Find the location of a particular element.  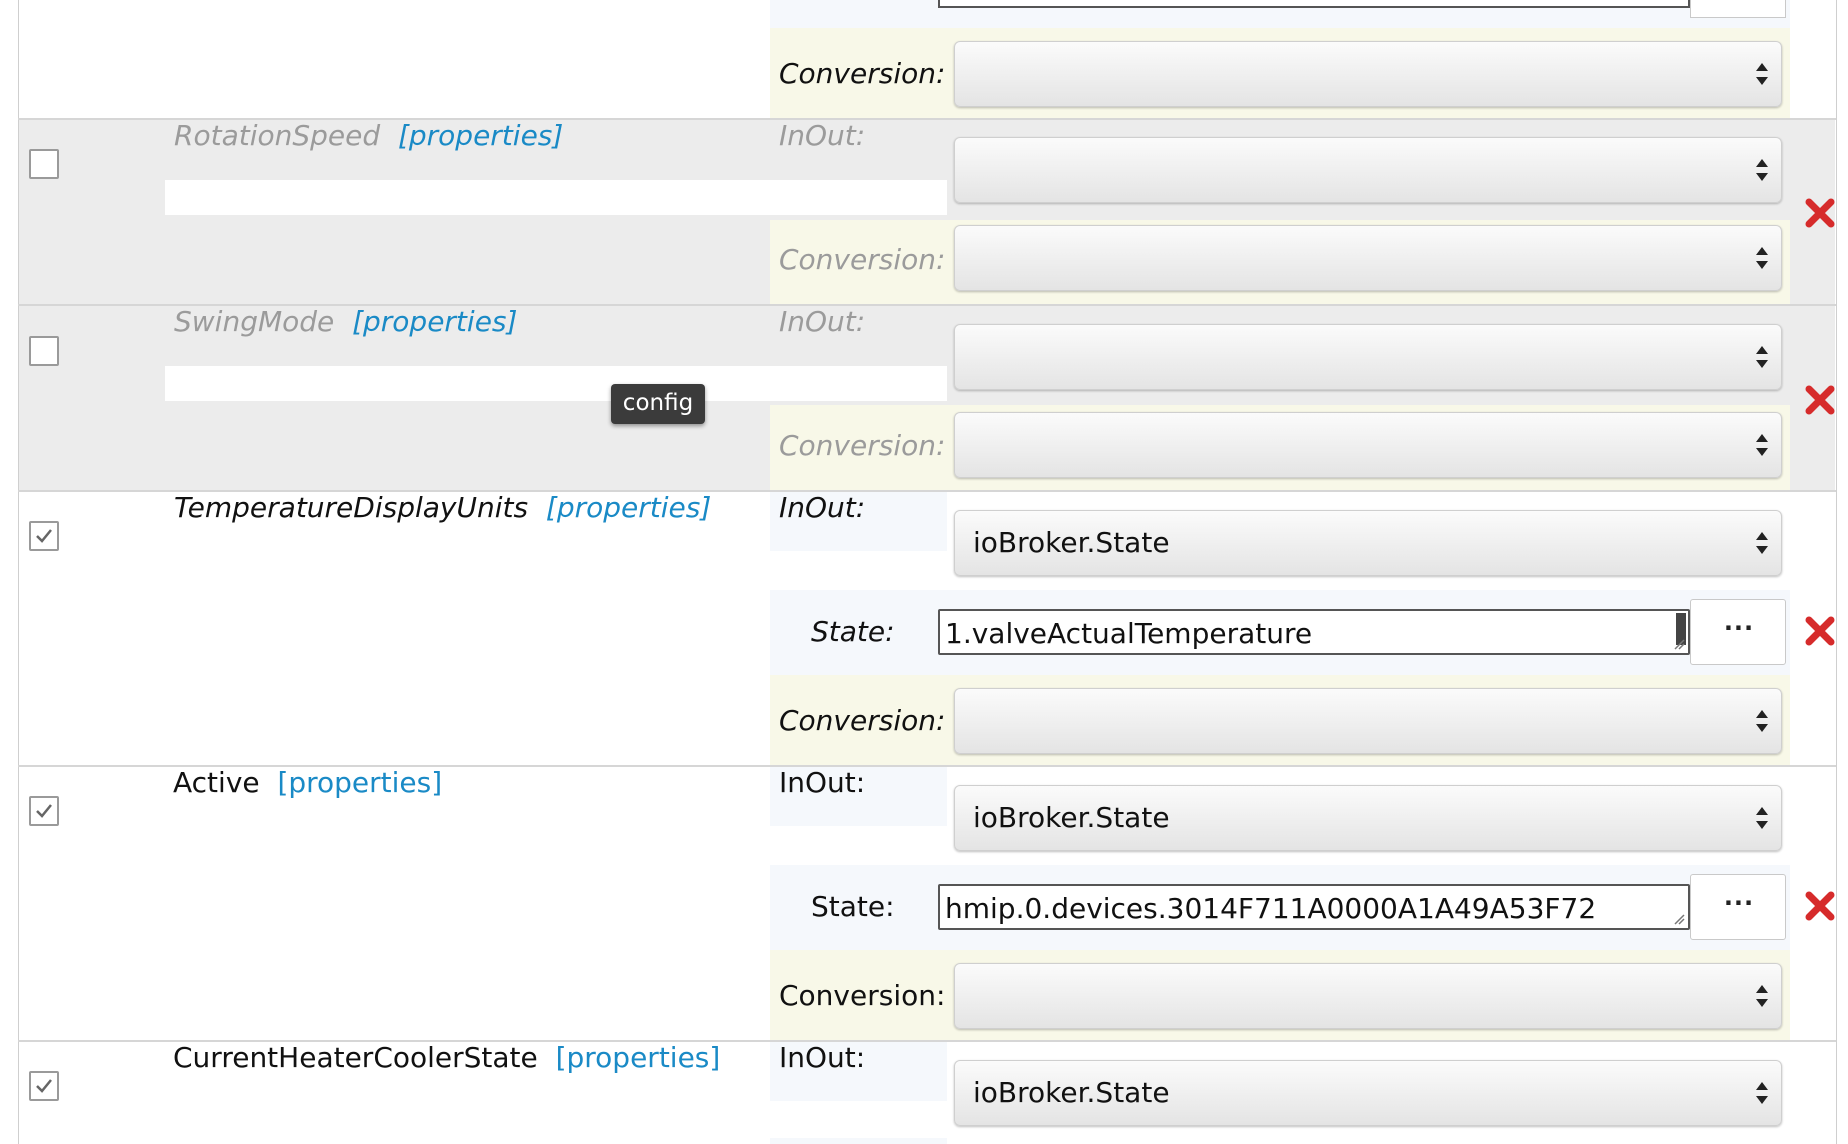

row-name: SwingMode [properties] is located at coordinates (346, 321).